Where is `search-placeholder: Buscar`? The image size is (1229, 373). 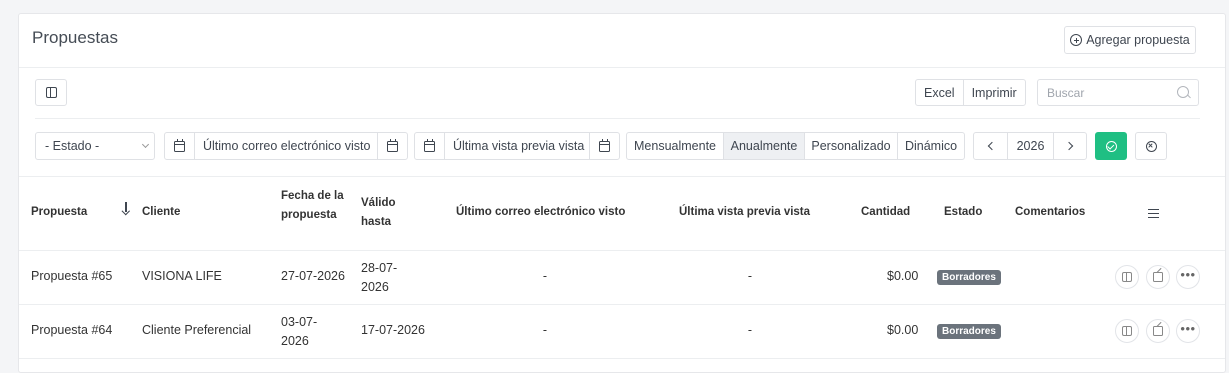 search-placeholder: Buscar is located at coordinates (1066, 92).